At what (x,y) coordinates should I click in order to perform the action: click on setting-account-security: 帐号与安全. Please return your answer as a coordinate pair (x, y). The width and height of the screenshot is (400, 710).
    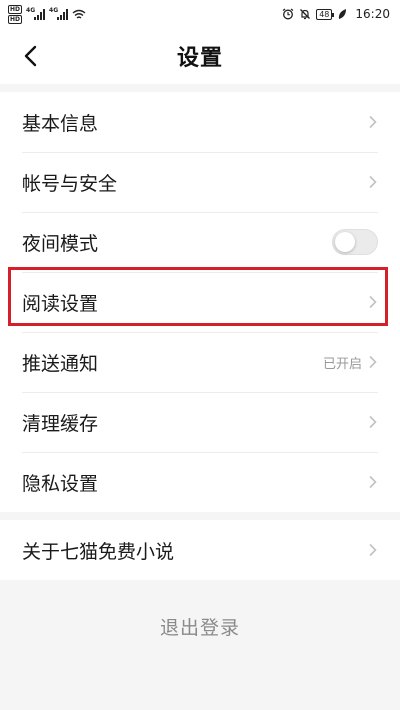
    Looking at the image, I should click on (200, 182).